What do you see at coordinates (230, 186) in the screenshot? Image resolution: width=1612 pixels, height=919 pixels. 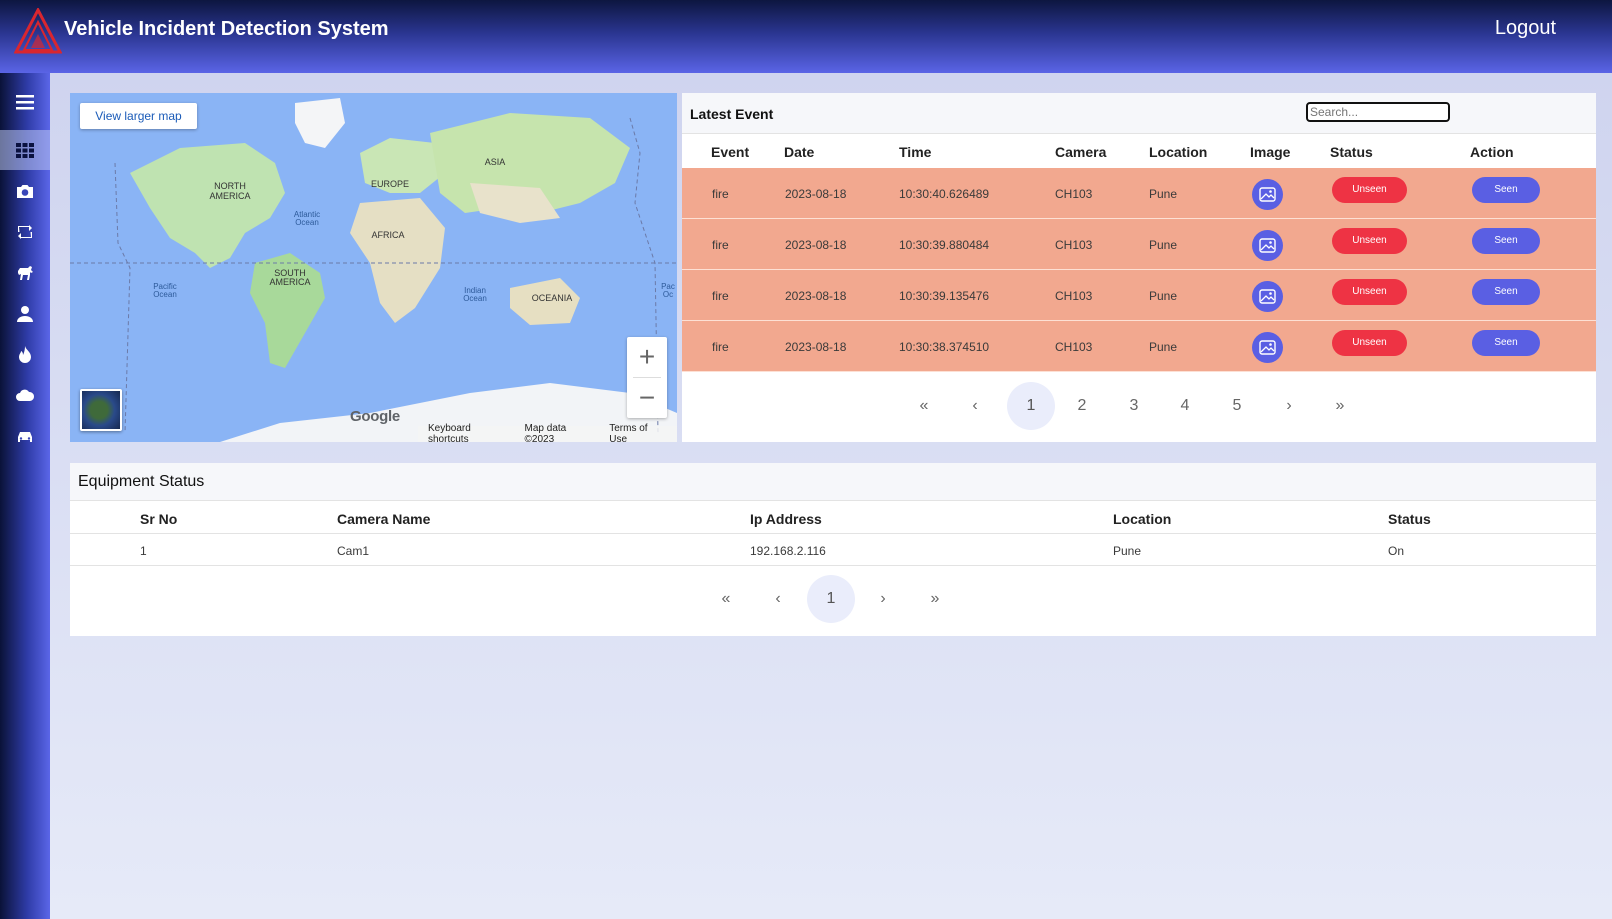 I see `map-label-north-america: NORTH` at bounding box center [230, 186].